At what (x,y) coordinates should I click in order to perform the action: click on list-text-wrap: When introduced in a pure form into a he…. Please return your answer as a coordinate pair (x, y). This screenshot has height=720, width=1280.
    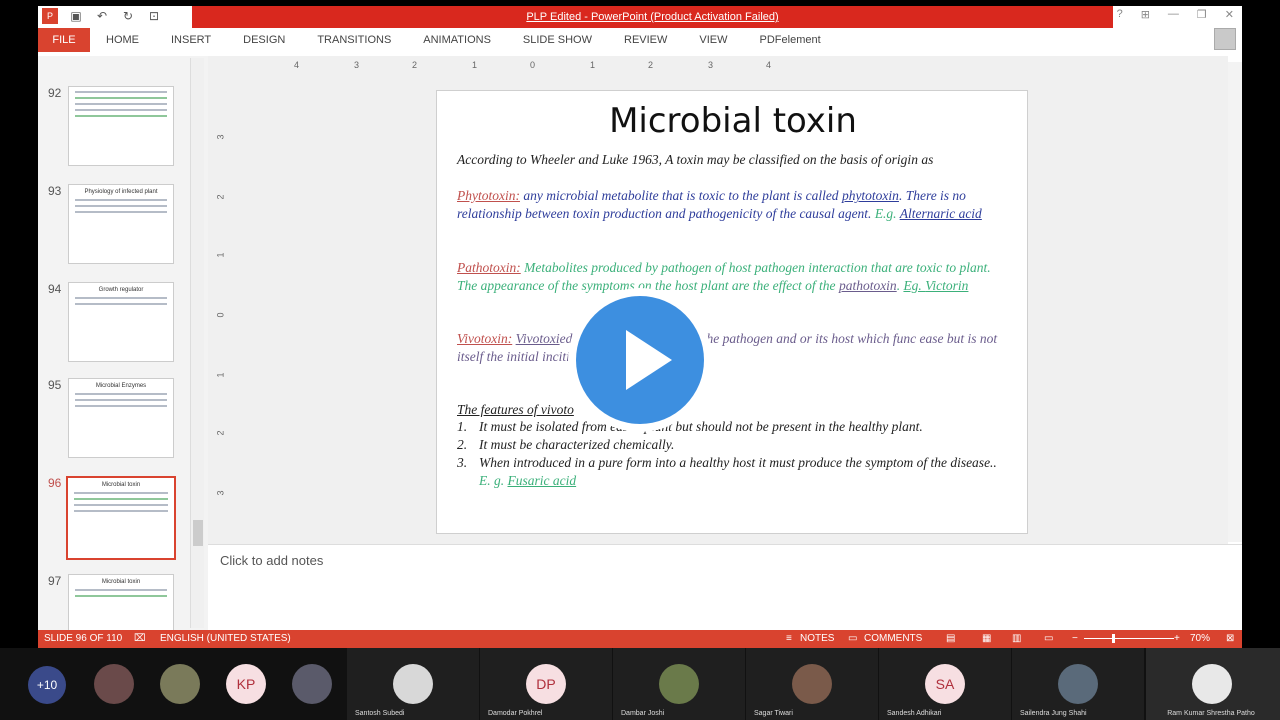
    Looking at the image, I should click on (743, 472).